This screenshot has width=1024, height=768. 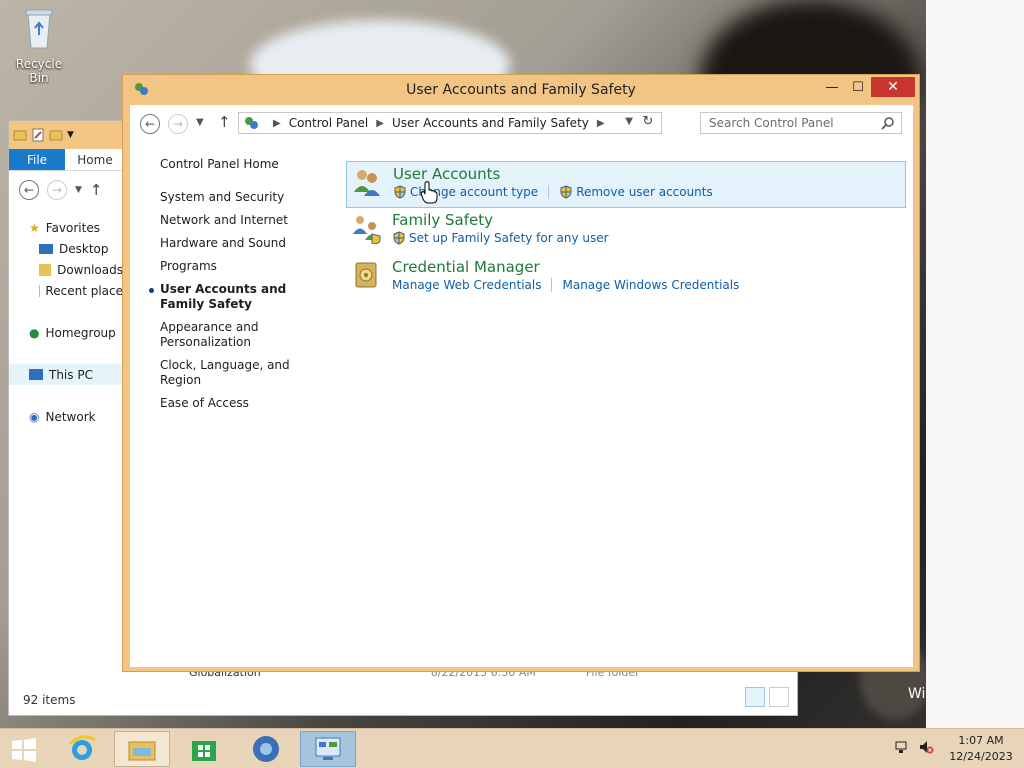 I want to click on status-bar-item-count: 92 items, so click(x=49, y=700).